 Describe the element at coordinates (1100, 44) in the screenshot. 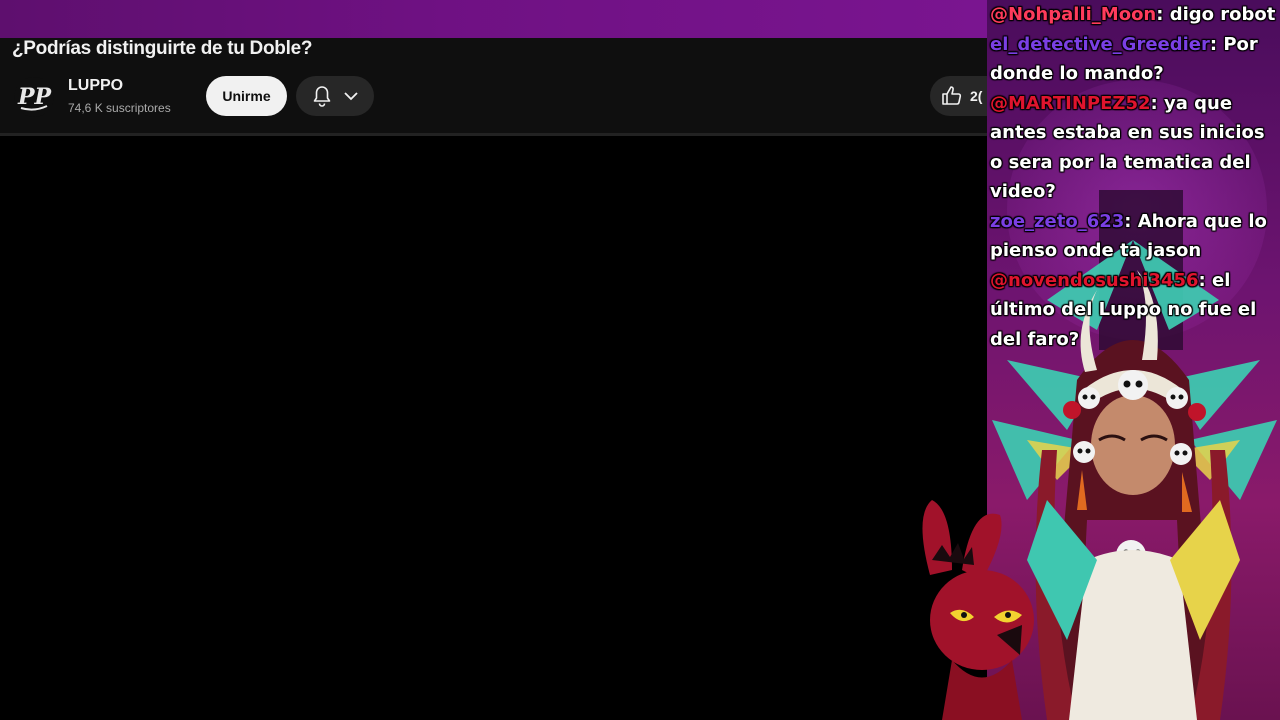

I see `chat-username: el_detective_Greedier` at that location.